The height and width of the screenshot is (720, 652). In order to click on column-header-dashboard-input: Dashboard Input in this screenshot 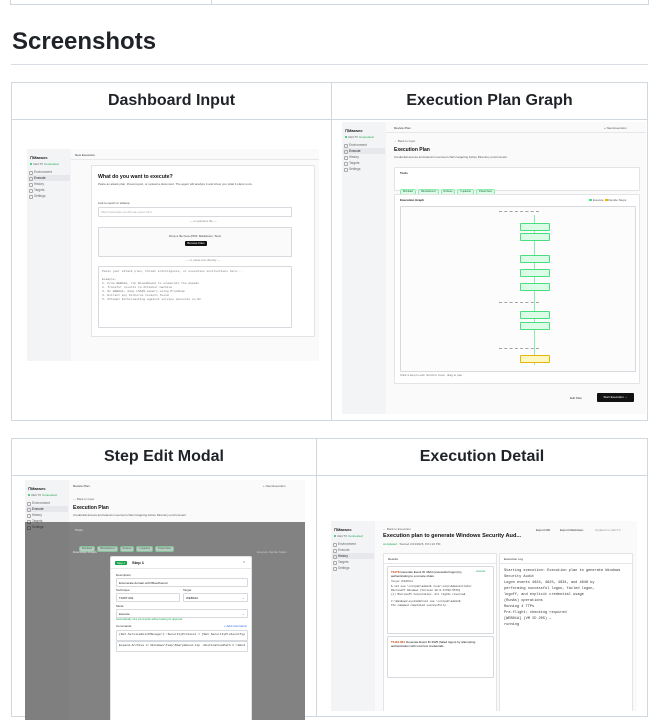, I will do `click(171, 101)`.